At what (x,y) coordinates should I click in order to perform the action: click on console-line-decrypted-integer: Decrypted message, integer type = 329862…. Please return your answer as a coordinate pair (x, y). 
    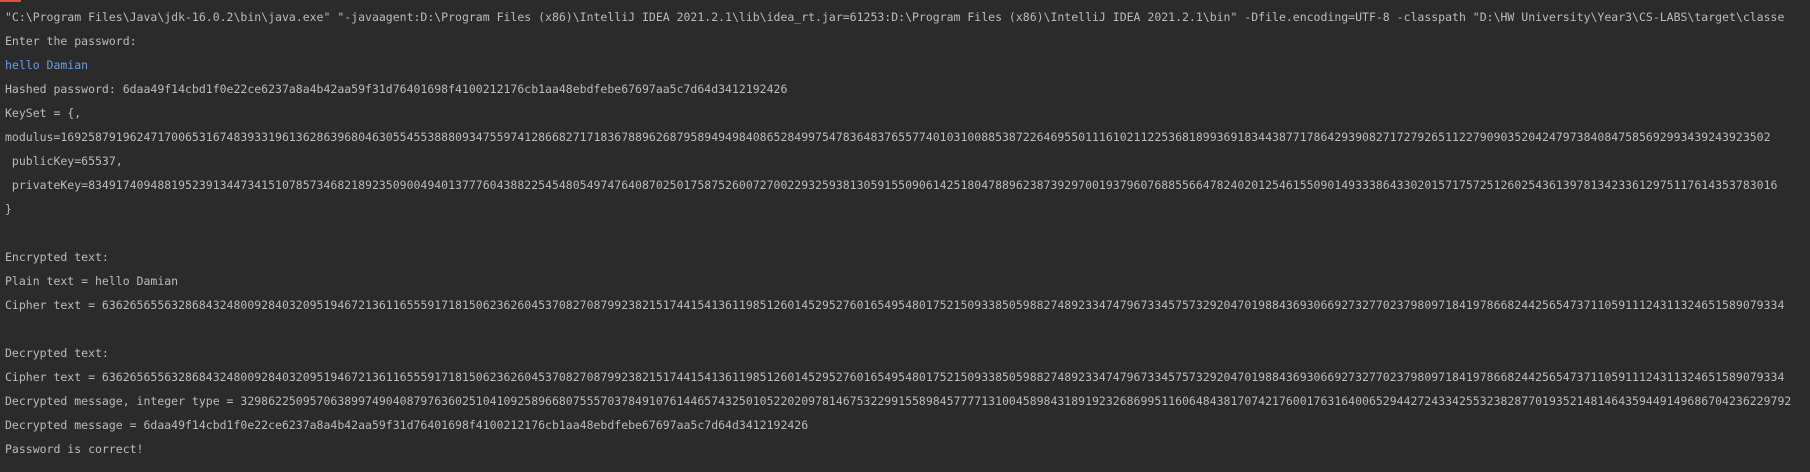
    Looking at the image, I should click on (898, 401).